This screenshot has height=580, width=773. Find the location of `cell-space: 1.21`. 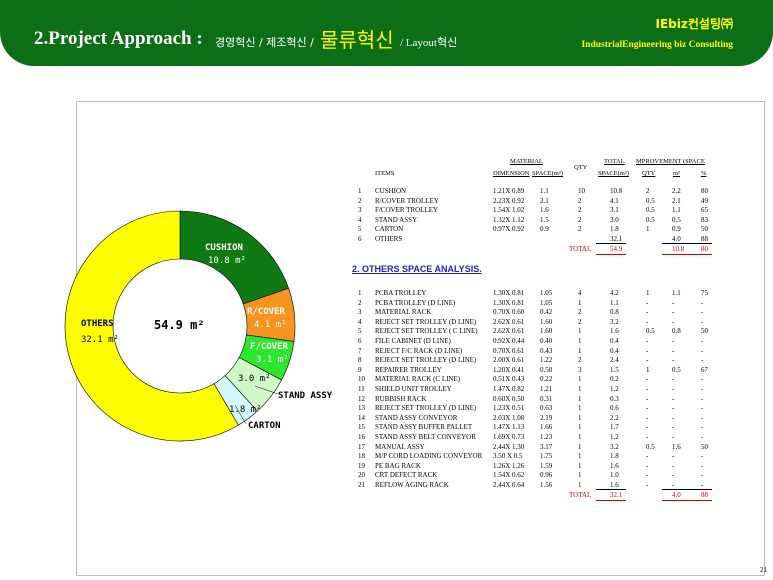

cell-space: 1.21 is located at coordinates (546, 389).